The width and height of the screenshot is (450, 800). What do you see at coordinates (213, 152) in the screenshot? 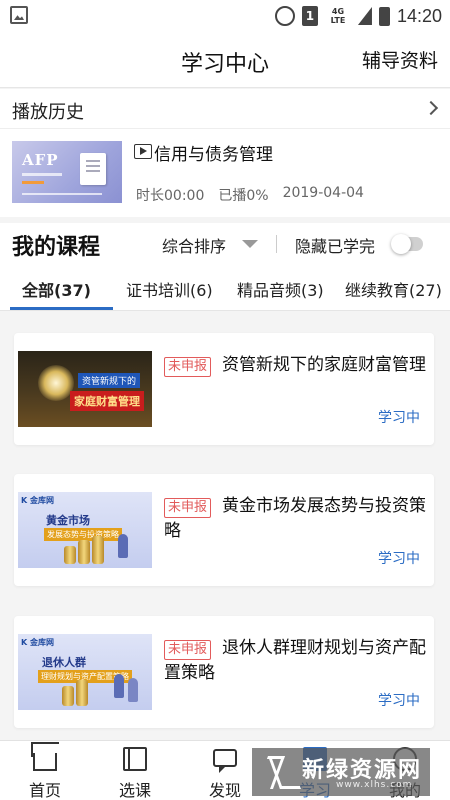
I see `history-course-title: 信用与债务管理` at bounding box center [213, 152].